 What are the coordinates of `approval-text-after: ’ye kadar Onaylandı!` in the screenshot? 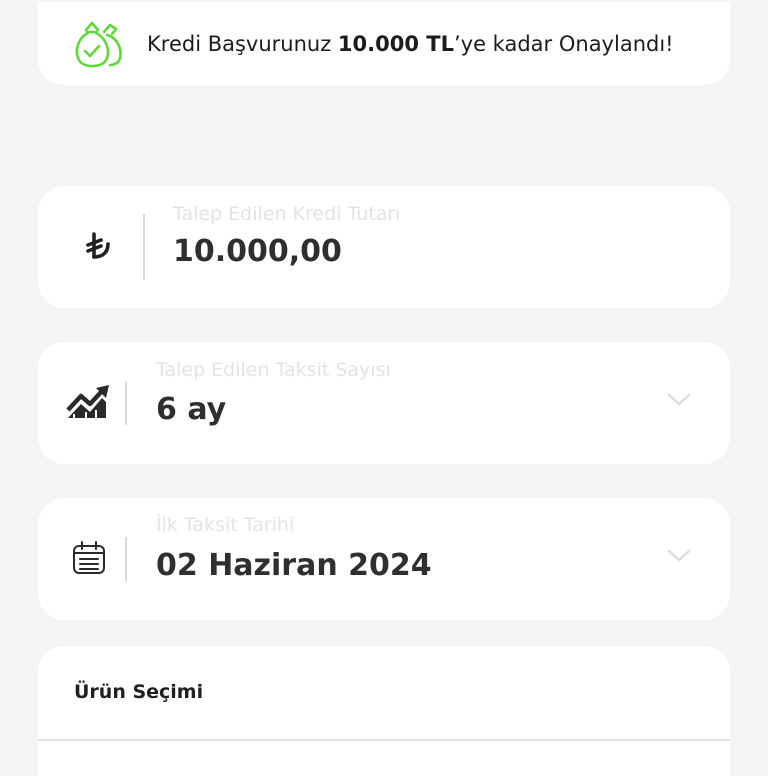 It's located at (563, 44).